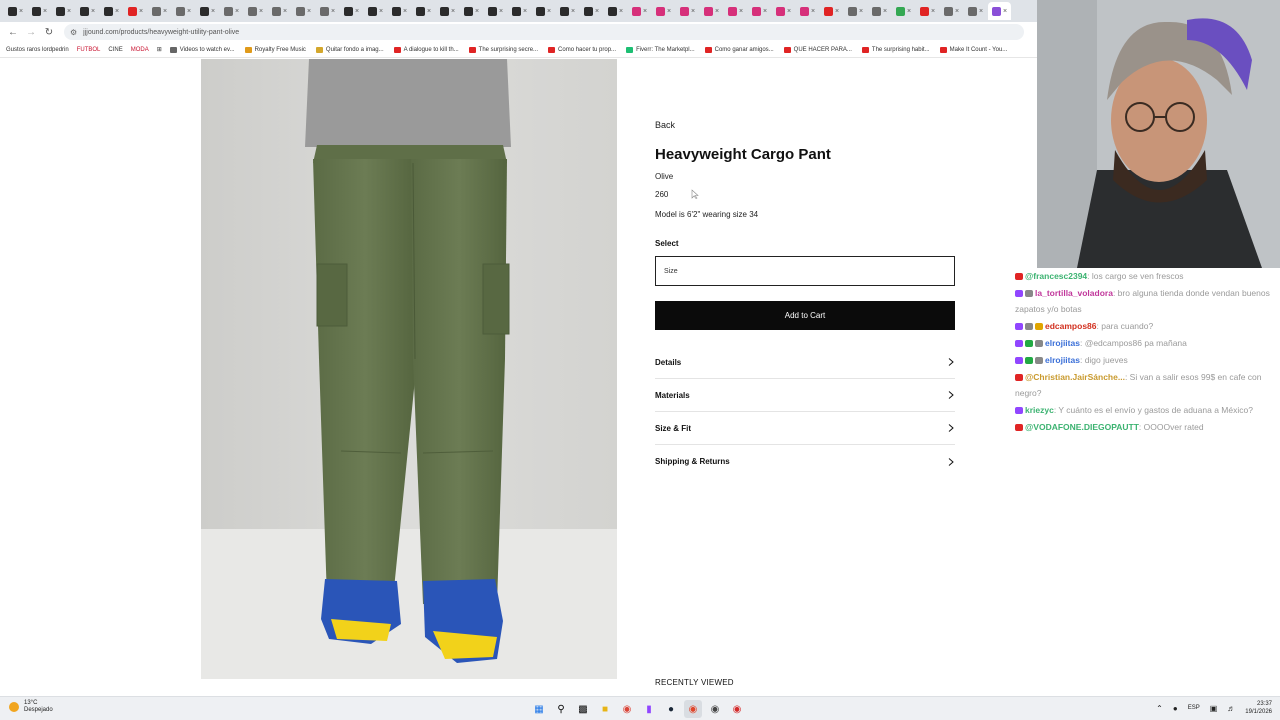 The width and height of the screenshot is (1280, 720). What do you see at coordinates (649, 709) in the screenshot?
I see `twitch-icon: ▮` at bounding box center [649, 709].